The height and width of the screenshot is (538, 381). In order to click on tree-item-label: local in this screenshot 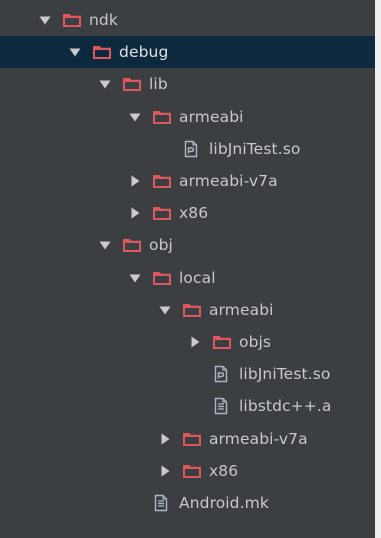, I will do `click(197, 277)`.